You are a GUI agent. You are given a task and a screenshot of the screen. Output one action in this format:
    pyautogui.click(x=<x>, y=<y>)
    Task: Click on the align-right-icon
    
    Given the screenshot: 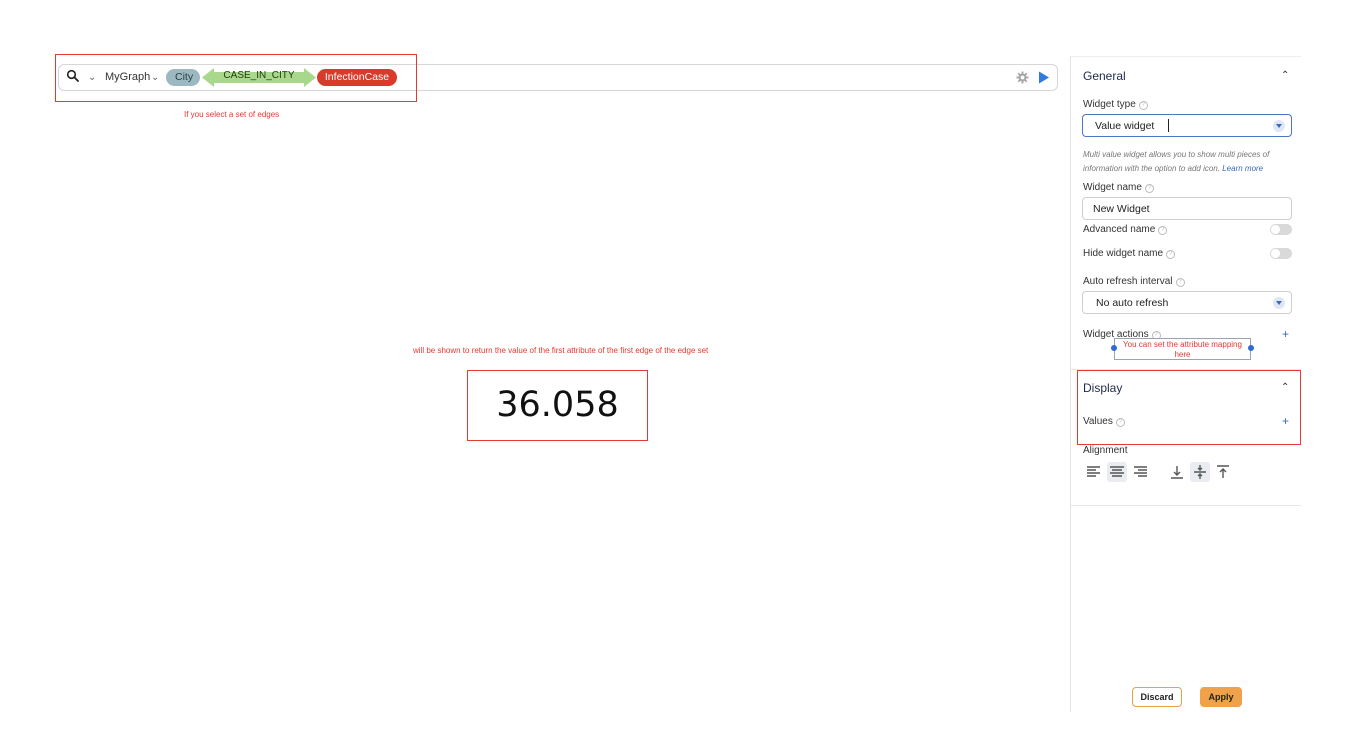 What is the action you would take?
    pyautogui.click(x=1140, y=472)
    